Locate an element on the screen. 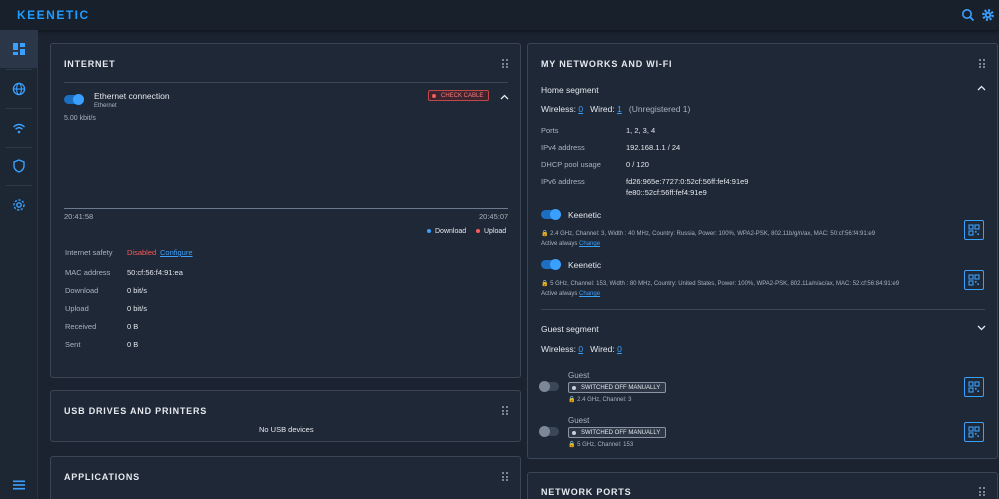 Image resolution: width=999 pixels, height=499 pixels. guest-wifi-details: 🔒 5 GHz, Channel: 153 is located at coordinates (601, 445).